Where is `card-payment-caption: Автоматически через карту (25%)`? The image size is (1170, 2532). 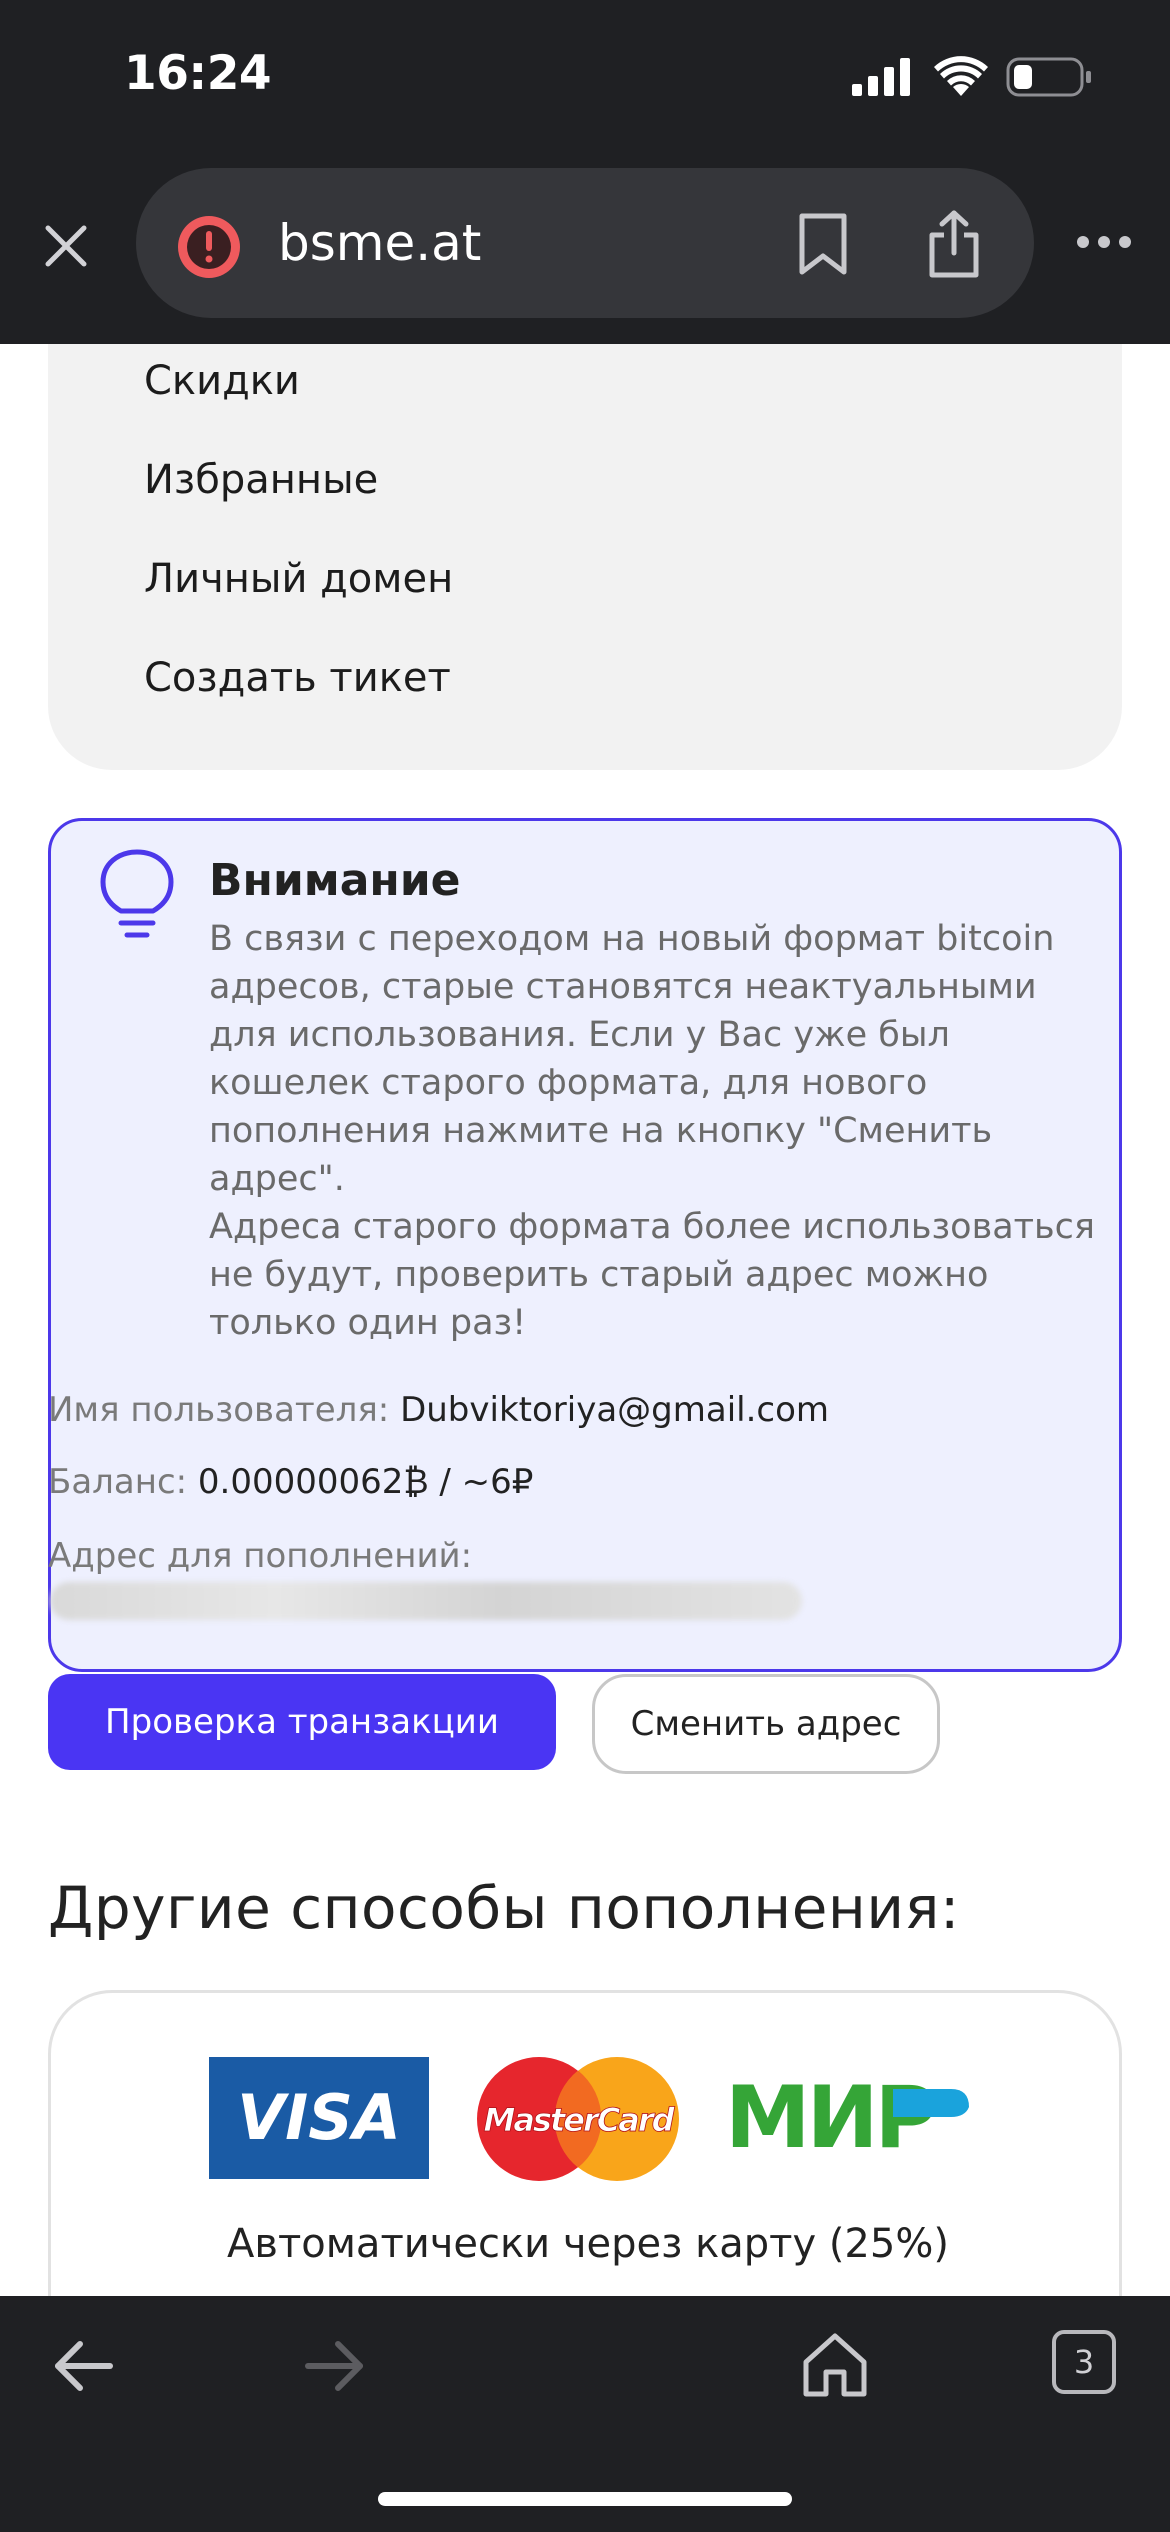 card-payment-caption: Автоматически через карту (25%) is located at coordinates (588, 2244).